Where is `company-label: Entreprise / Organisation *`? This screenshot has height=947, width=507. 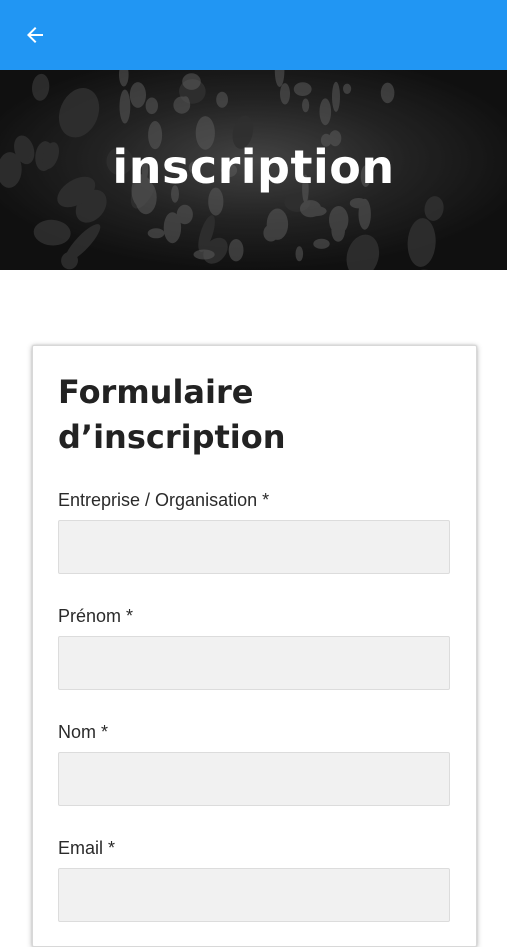
company-label: Entreprise / Organisation * is located at coordinates (164, 500).